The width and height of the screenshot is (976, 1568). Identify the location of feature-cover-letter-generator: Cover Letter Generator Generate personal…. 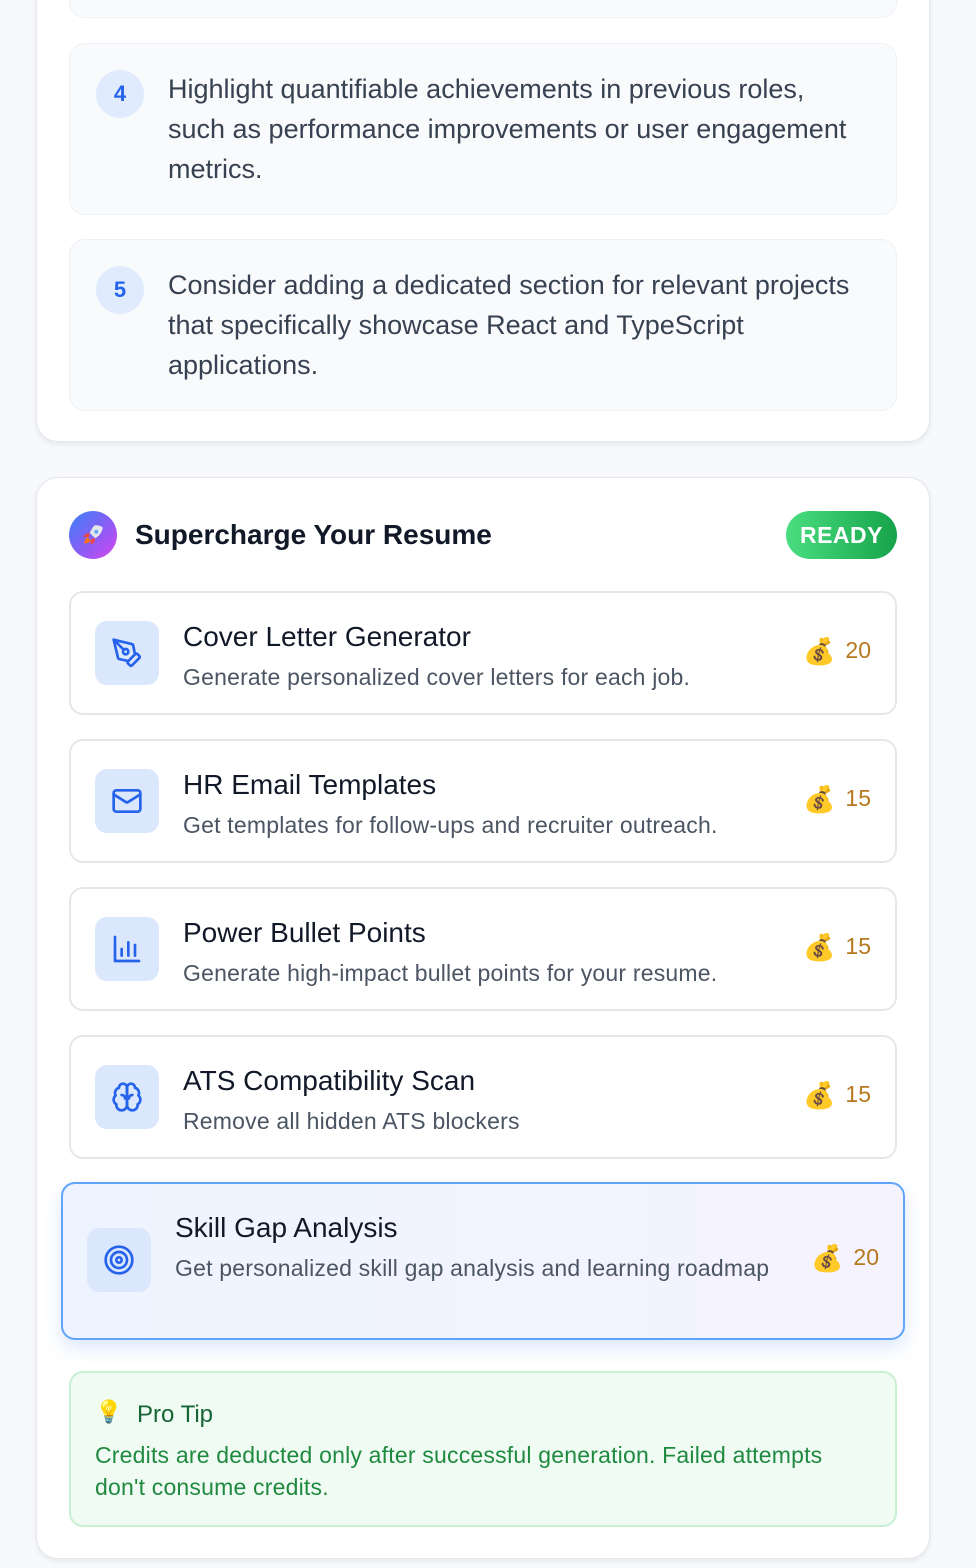
(483, 653).